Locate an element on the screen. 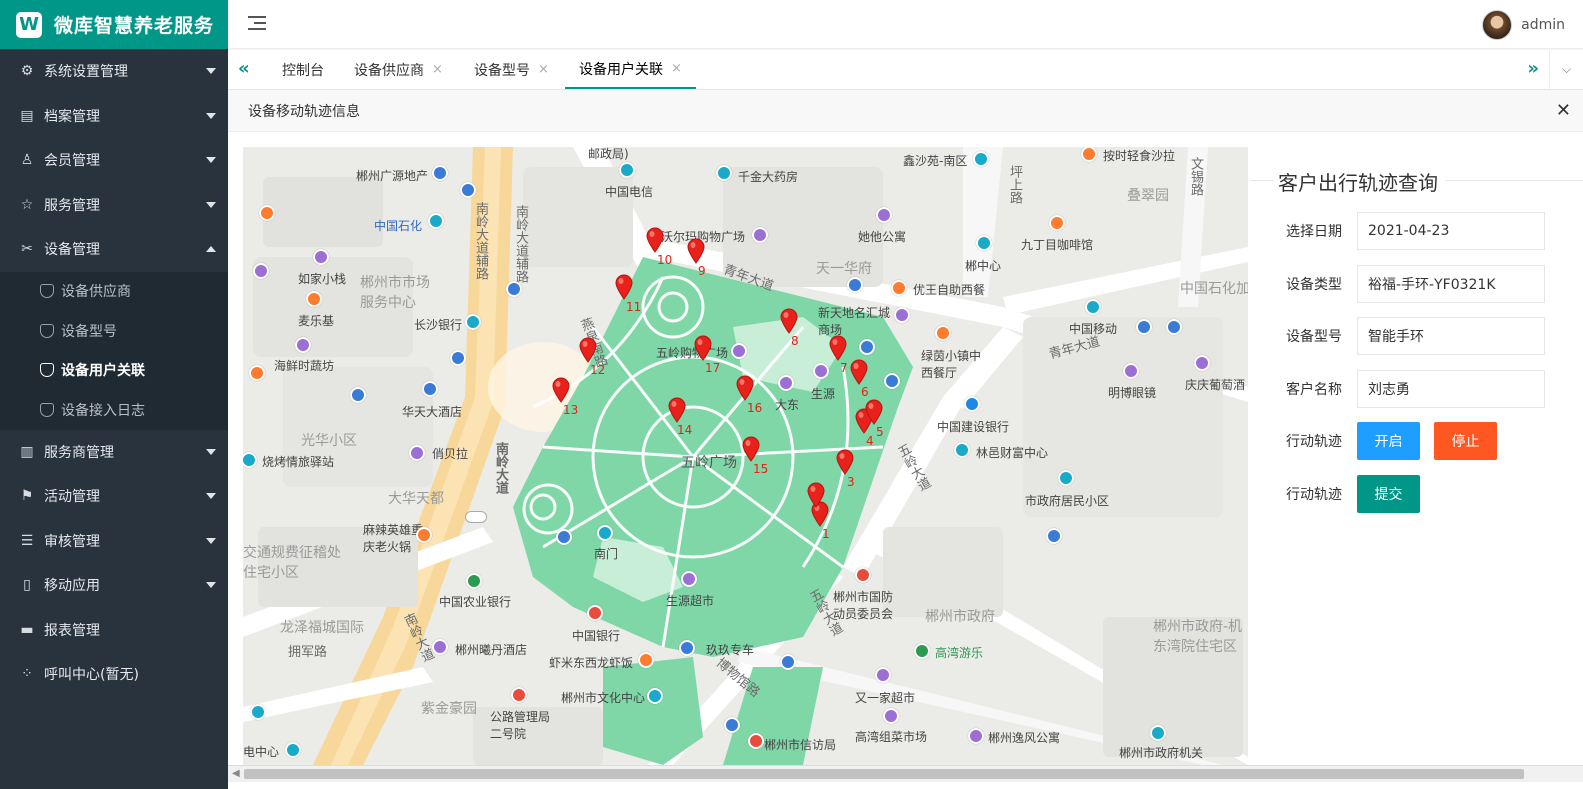 The width and height of the screenshot is (1583, 789). tab-device-model: 设备型号 × is located at coordinates (511, 69).